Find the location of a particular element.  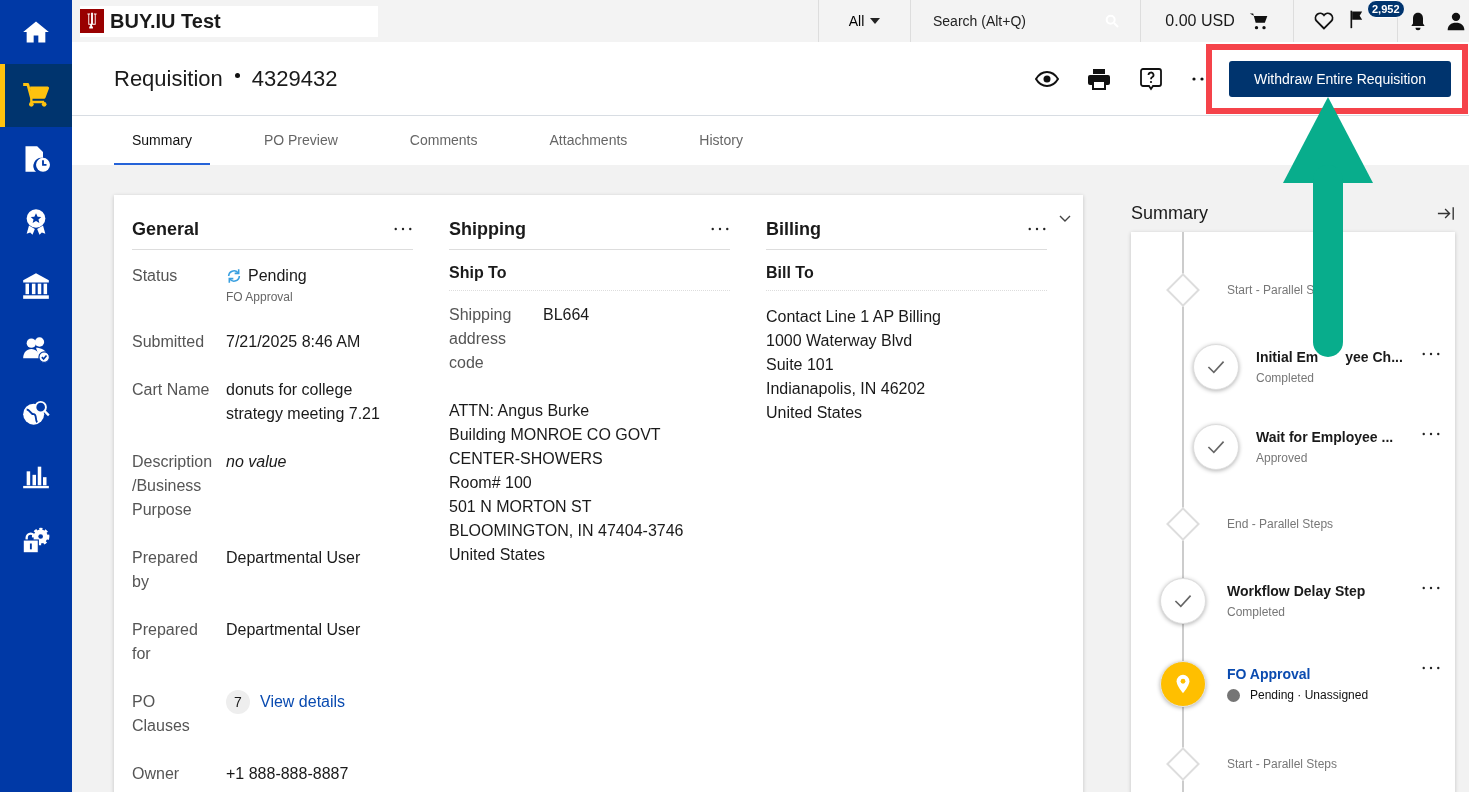

field-label: Description /Business Purpose is located at coordinates (173, 486).